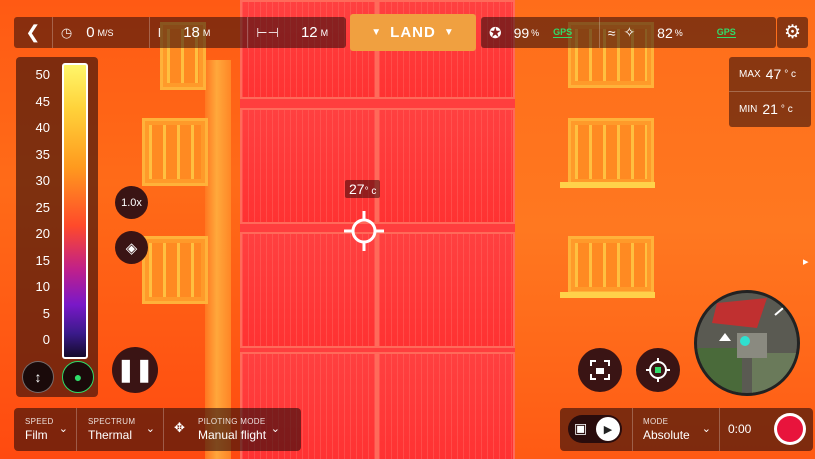 The image size is (815, 459). Describe the element at coordinates (748, 109) in the screenshot. I see `min-label: MIN` at that location.